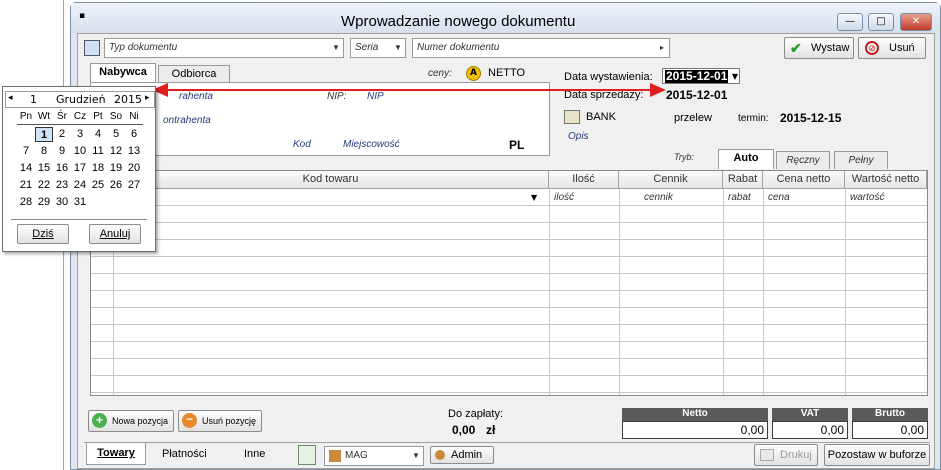 Image resolution: width=941 pixels, height=470 pixels. I want to click on calendar-day-cell: 23, so click(62, 185).